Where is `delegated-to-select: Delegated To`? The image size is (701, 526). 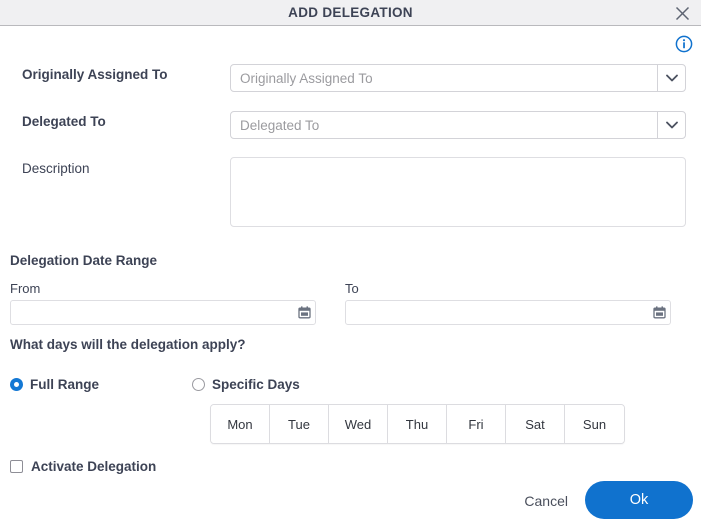 delegated-to-select: Delegated To is located at coordinates (458, 125).